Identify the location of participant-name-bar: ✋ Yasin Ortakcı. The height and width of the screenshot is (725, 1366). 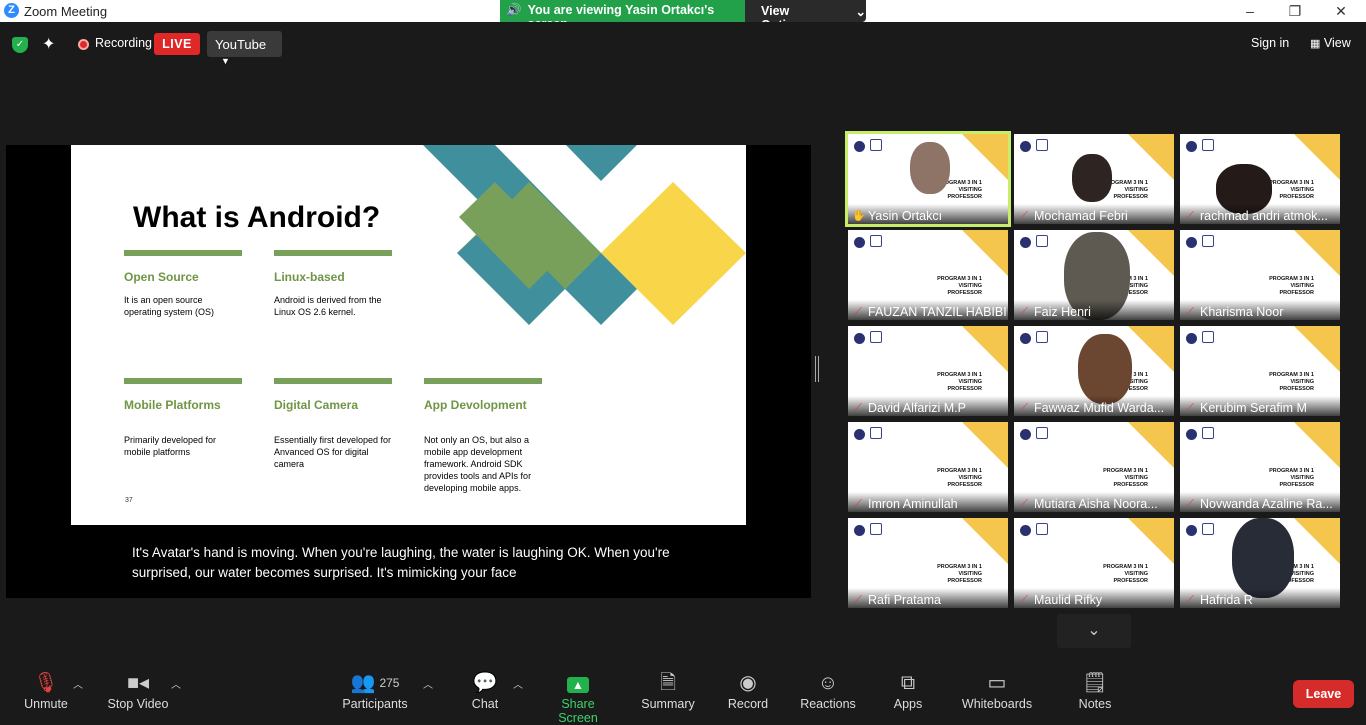
(928, 214).